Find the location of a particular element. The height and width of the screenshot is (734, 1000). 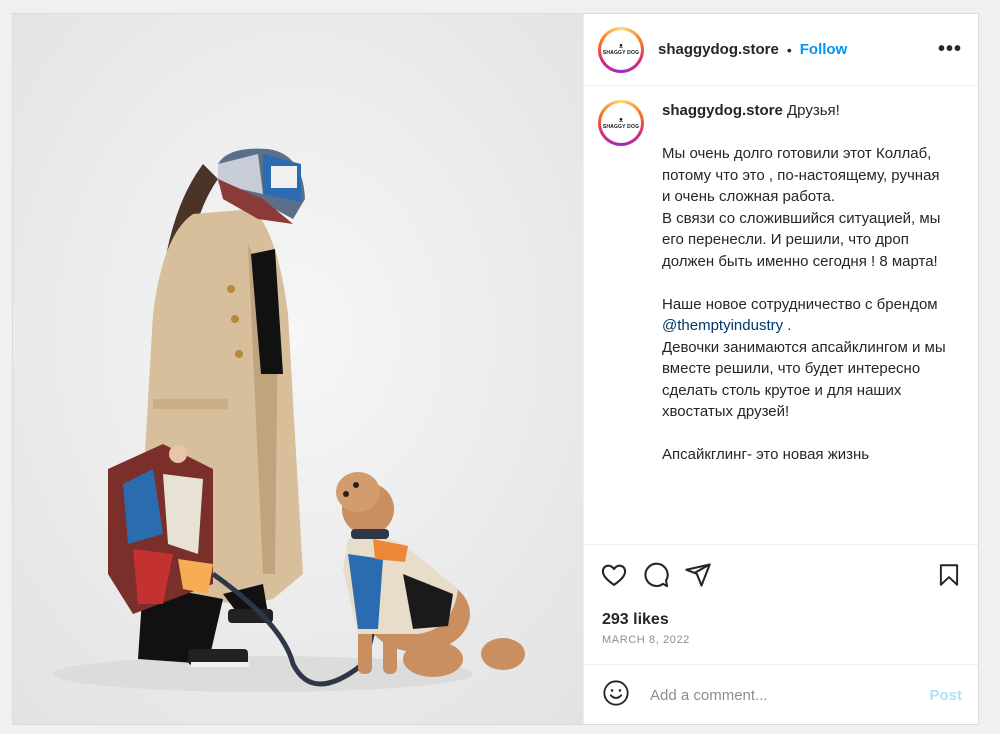

bookmark-icon is located at coordinates (949, 575).